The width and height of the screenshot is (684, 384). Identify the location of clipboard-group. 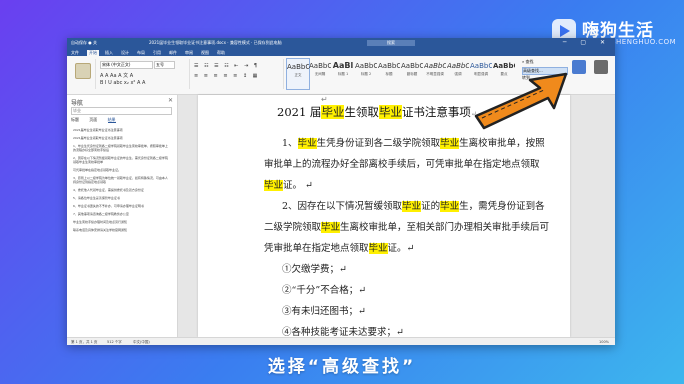
(82, 74).